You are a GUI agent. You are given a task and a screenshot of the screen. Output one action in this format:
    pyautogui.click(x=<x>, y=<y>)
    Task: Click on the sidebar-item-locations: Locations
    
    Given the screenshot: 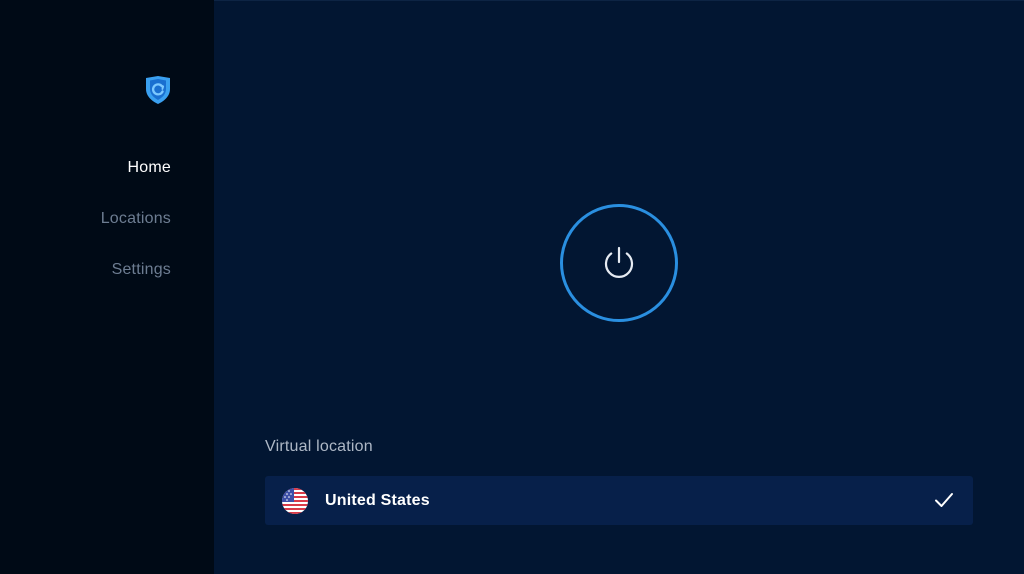 What is the action you would take?
    pyautogui.click(x=136, y=232)
    